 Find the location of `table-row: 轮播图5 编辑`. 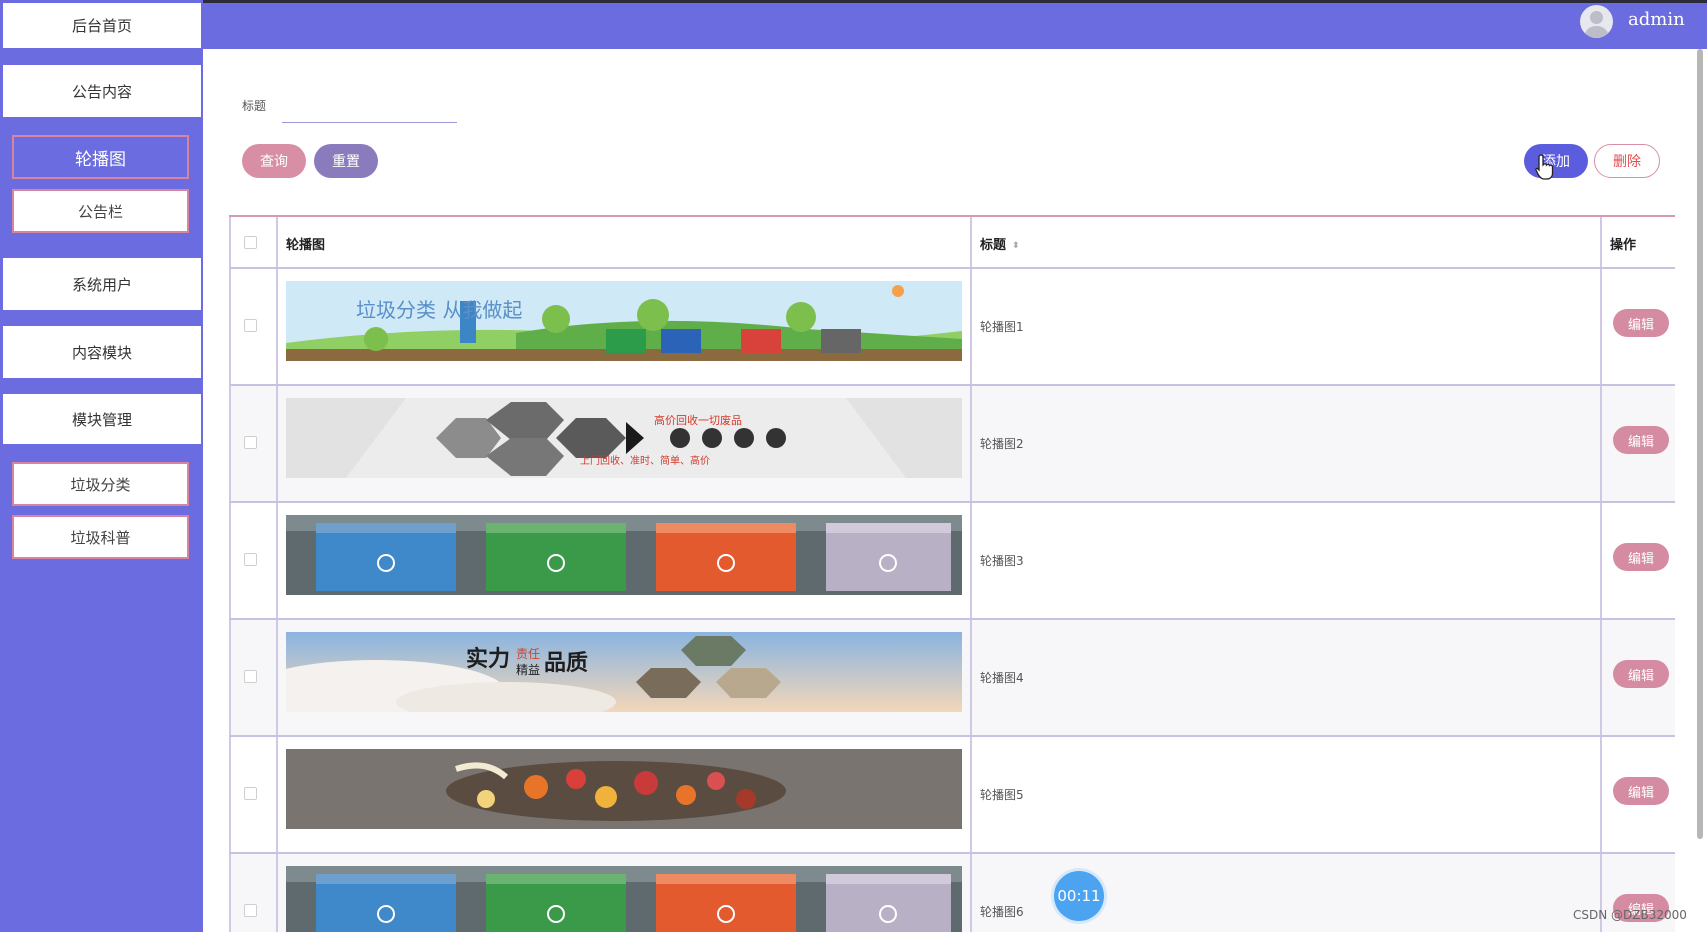

table-row: 轮播图5 编辑 is located at coordinates (952, 795).